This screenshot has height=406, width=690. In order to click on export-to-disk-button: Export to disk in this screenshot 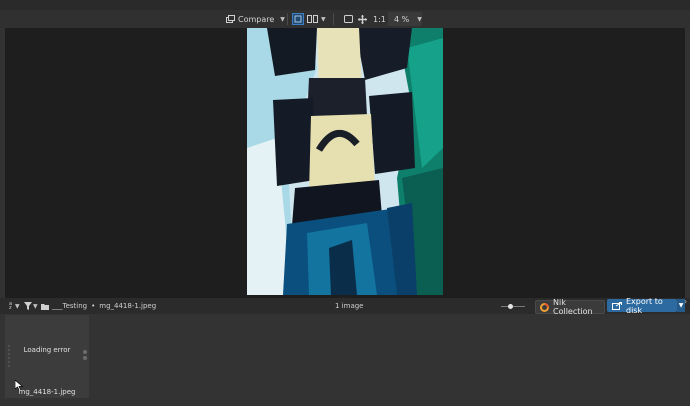, I will do `click(642, 305)`.